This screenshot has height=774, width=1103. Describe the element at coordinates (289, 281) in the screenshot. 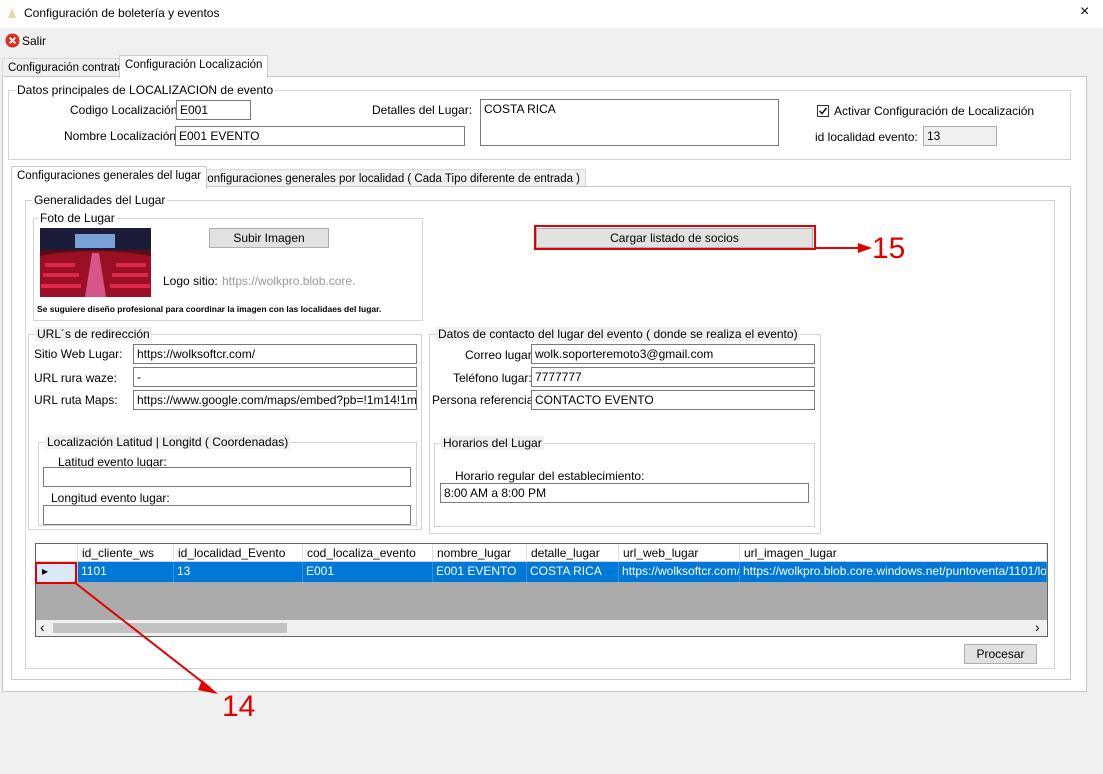

I see `logo-sitio-value: https://wolkpro.blob.core.` at that location.